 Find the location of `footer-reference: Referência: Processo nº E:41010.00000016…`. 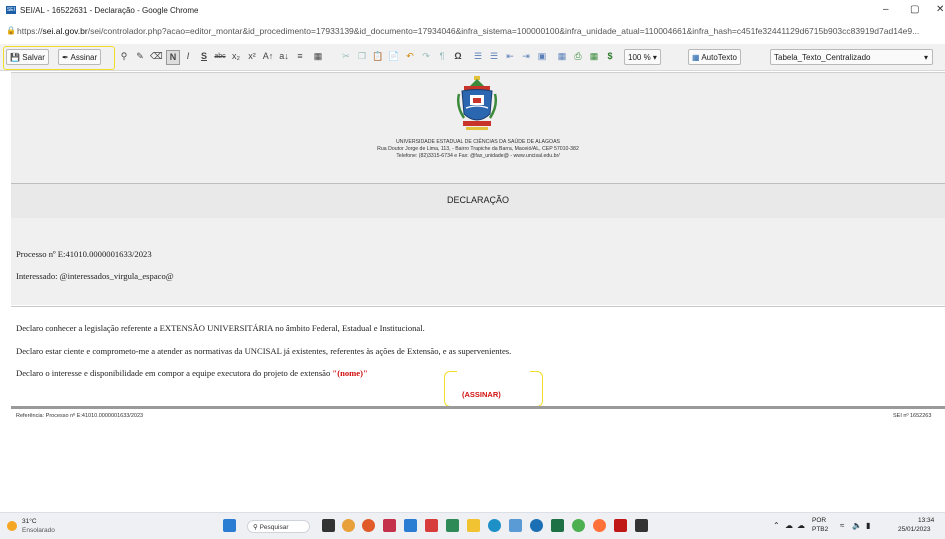

footer-reference: Referência: Processo nº E:41010.00000016… is located at coordinates (80, 416).